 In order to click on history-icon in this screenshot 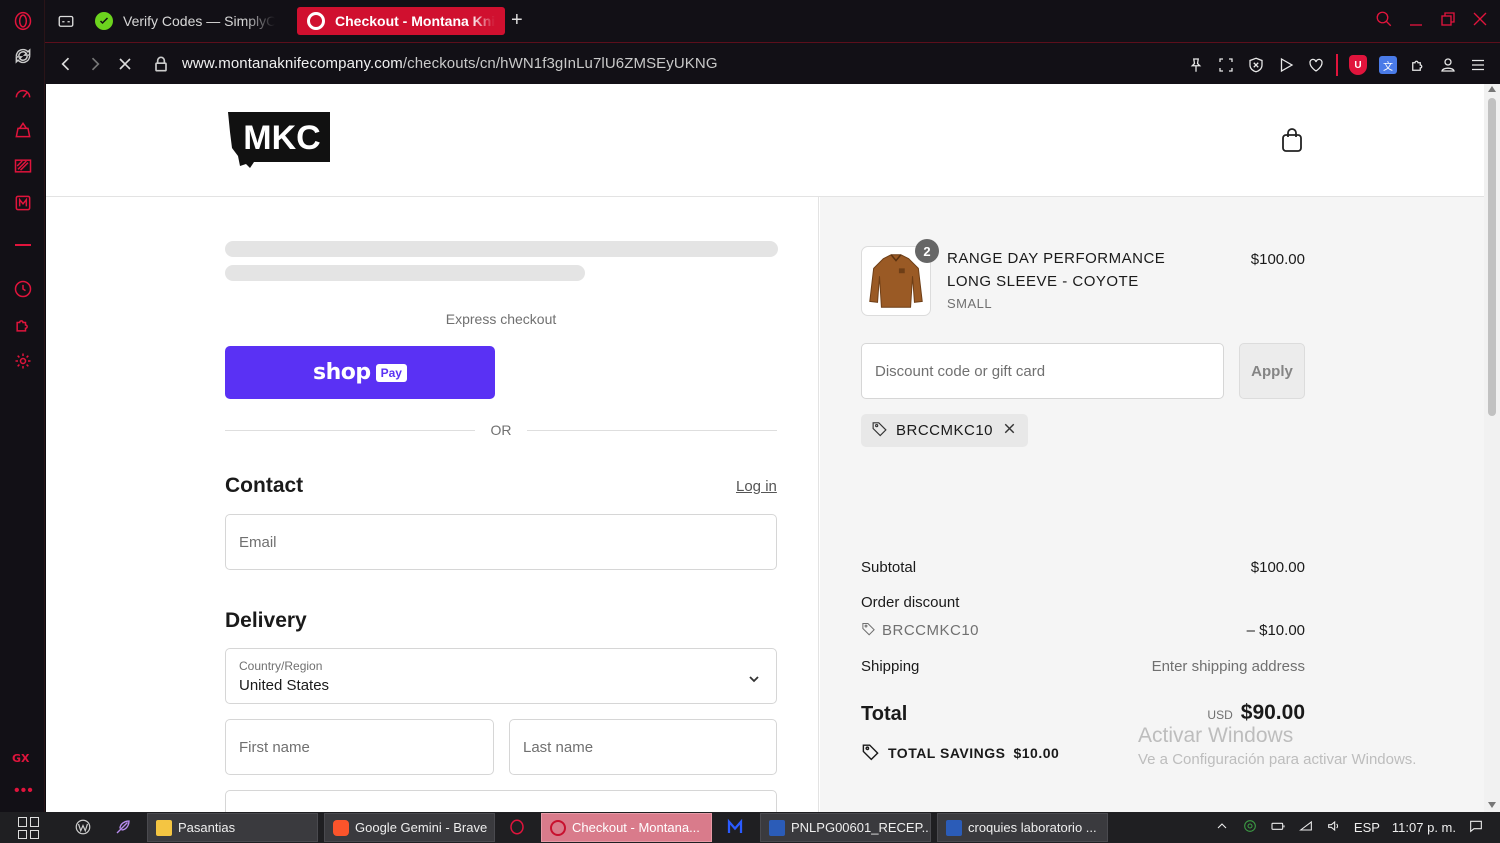, I will do `click(23, 289)`.